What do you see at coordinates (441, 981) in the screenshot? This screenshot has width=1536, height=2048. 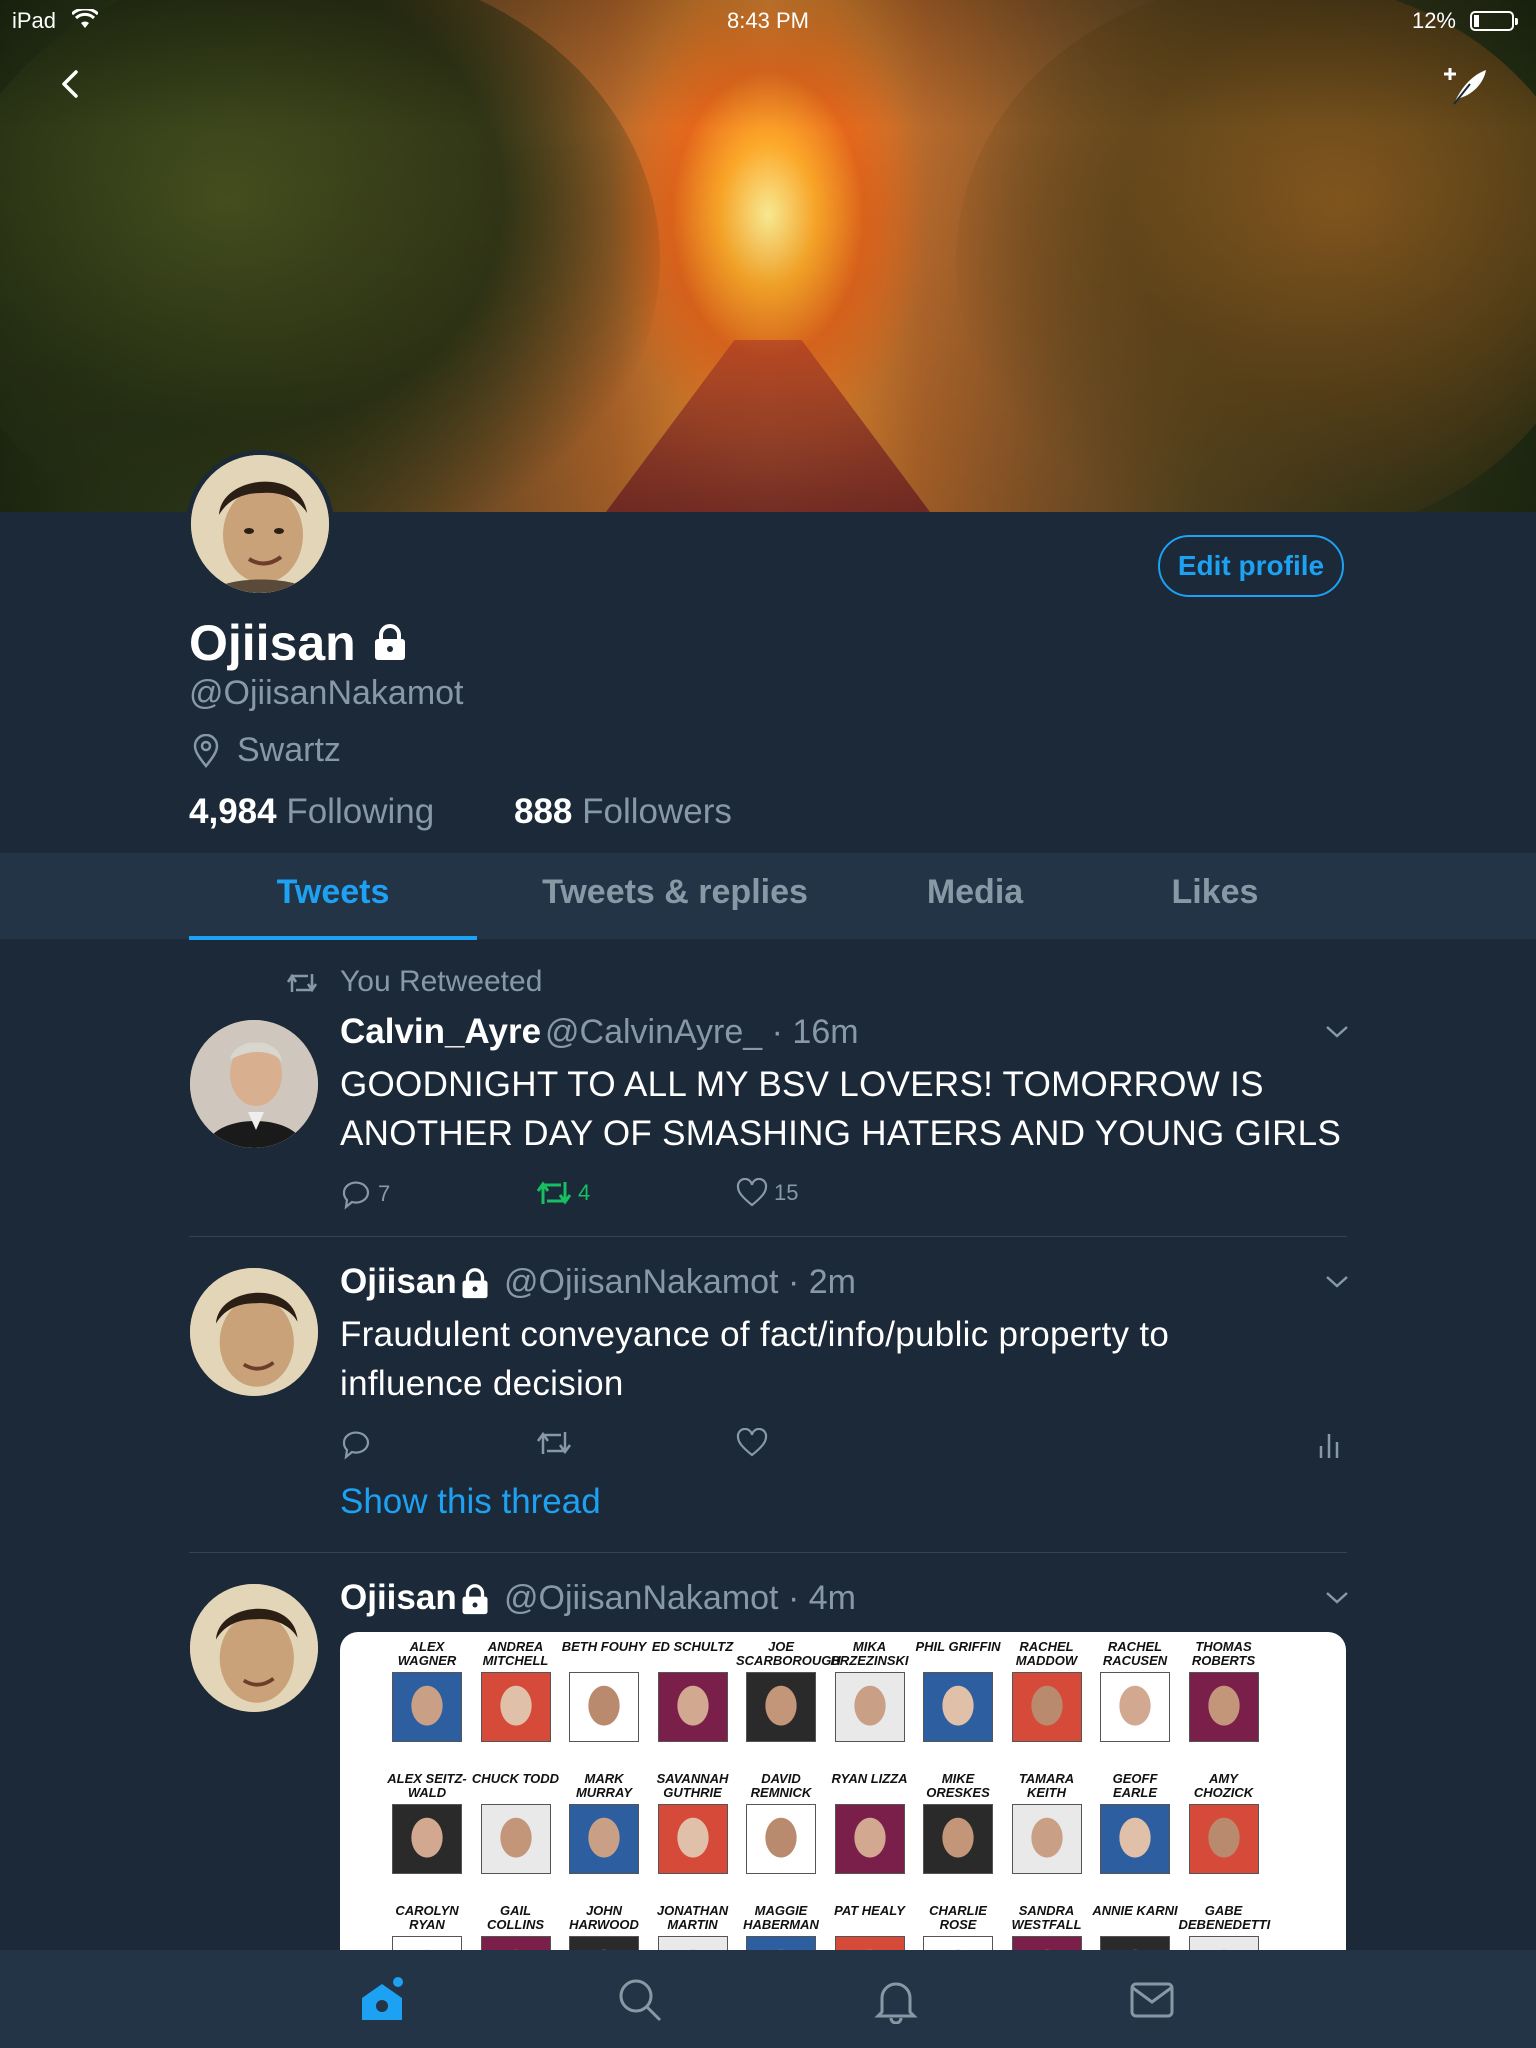 I see `retweet-context: You Retweeted` at bounding box center [441, 981].